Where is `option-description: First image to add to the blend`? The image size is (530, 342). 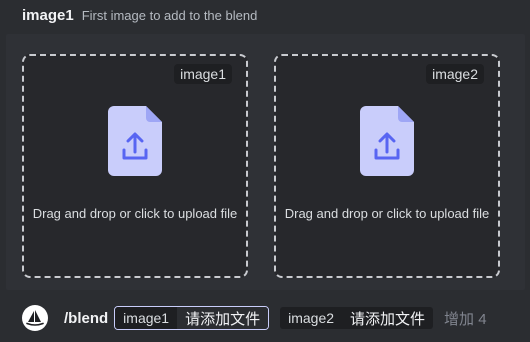 option-description: First image to add to the blend is located at coordinates (169, 15).